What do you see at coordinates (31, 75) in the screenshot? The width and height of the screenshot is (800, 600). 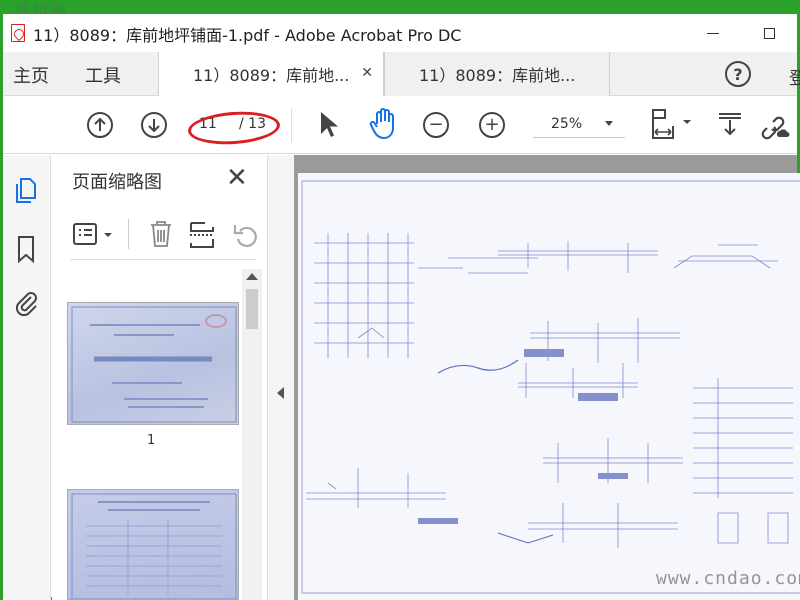 I see `tab-home: 主页` at bounding box center [31, 75].